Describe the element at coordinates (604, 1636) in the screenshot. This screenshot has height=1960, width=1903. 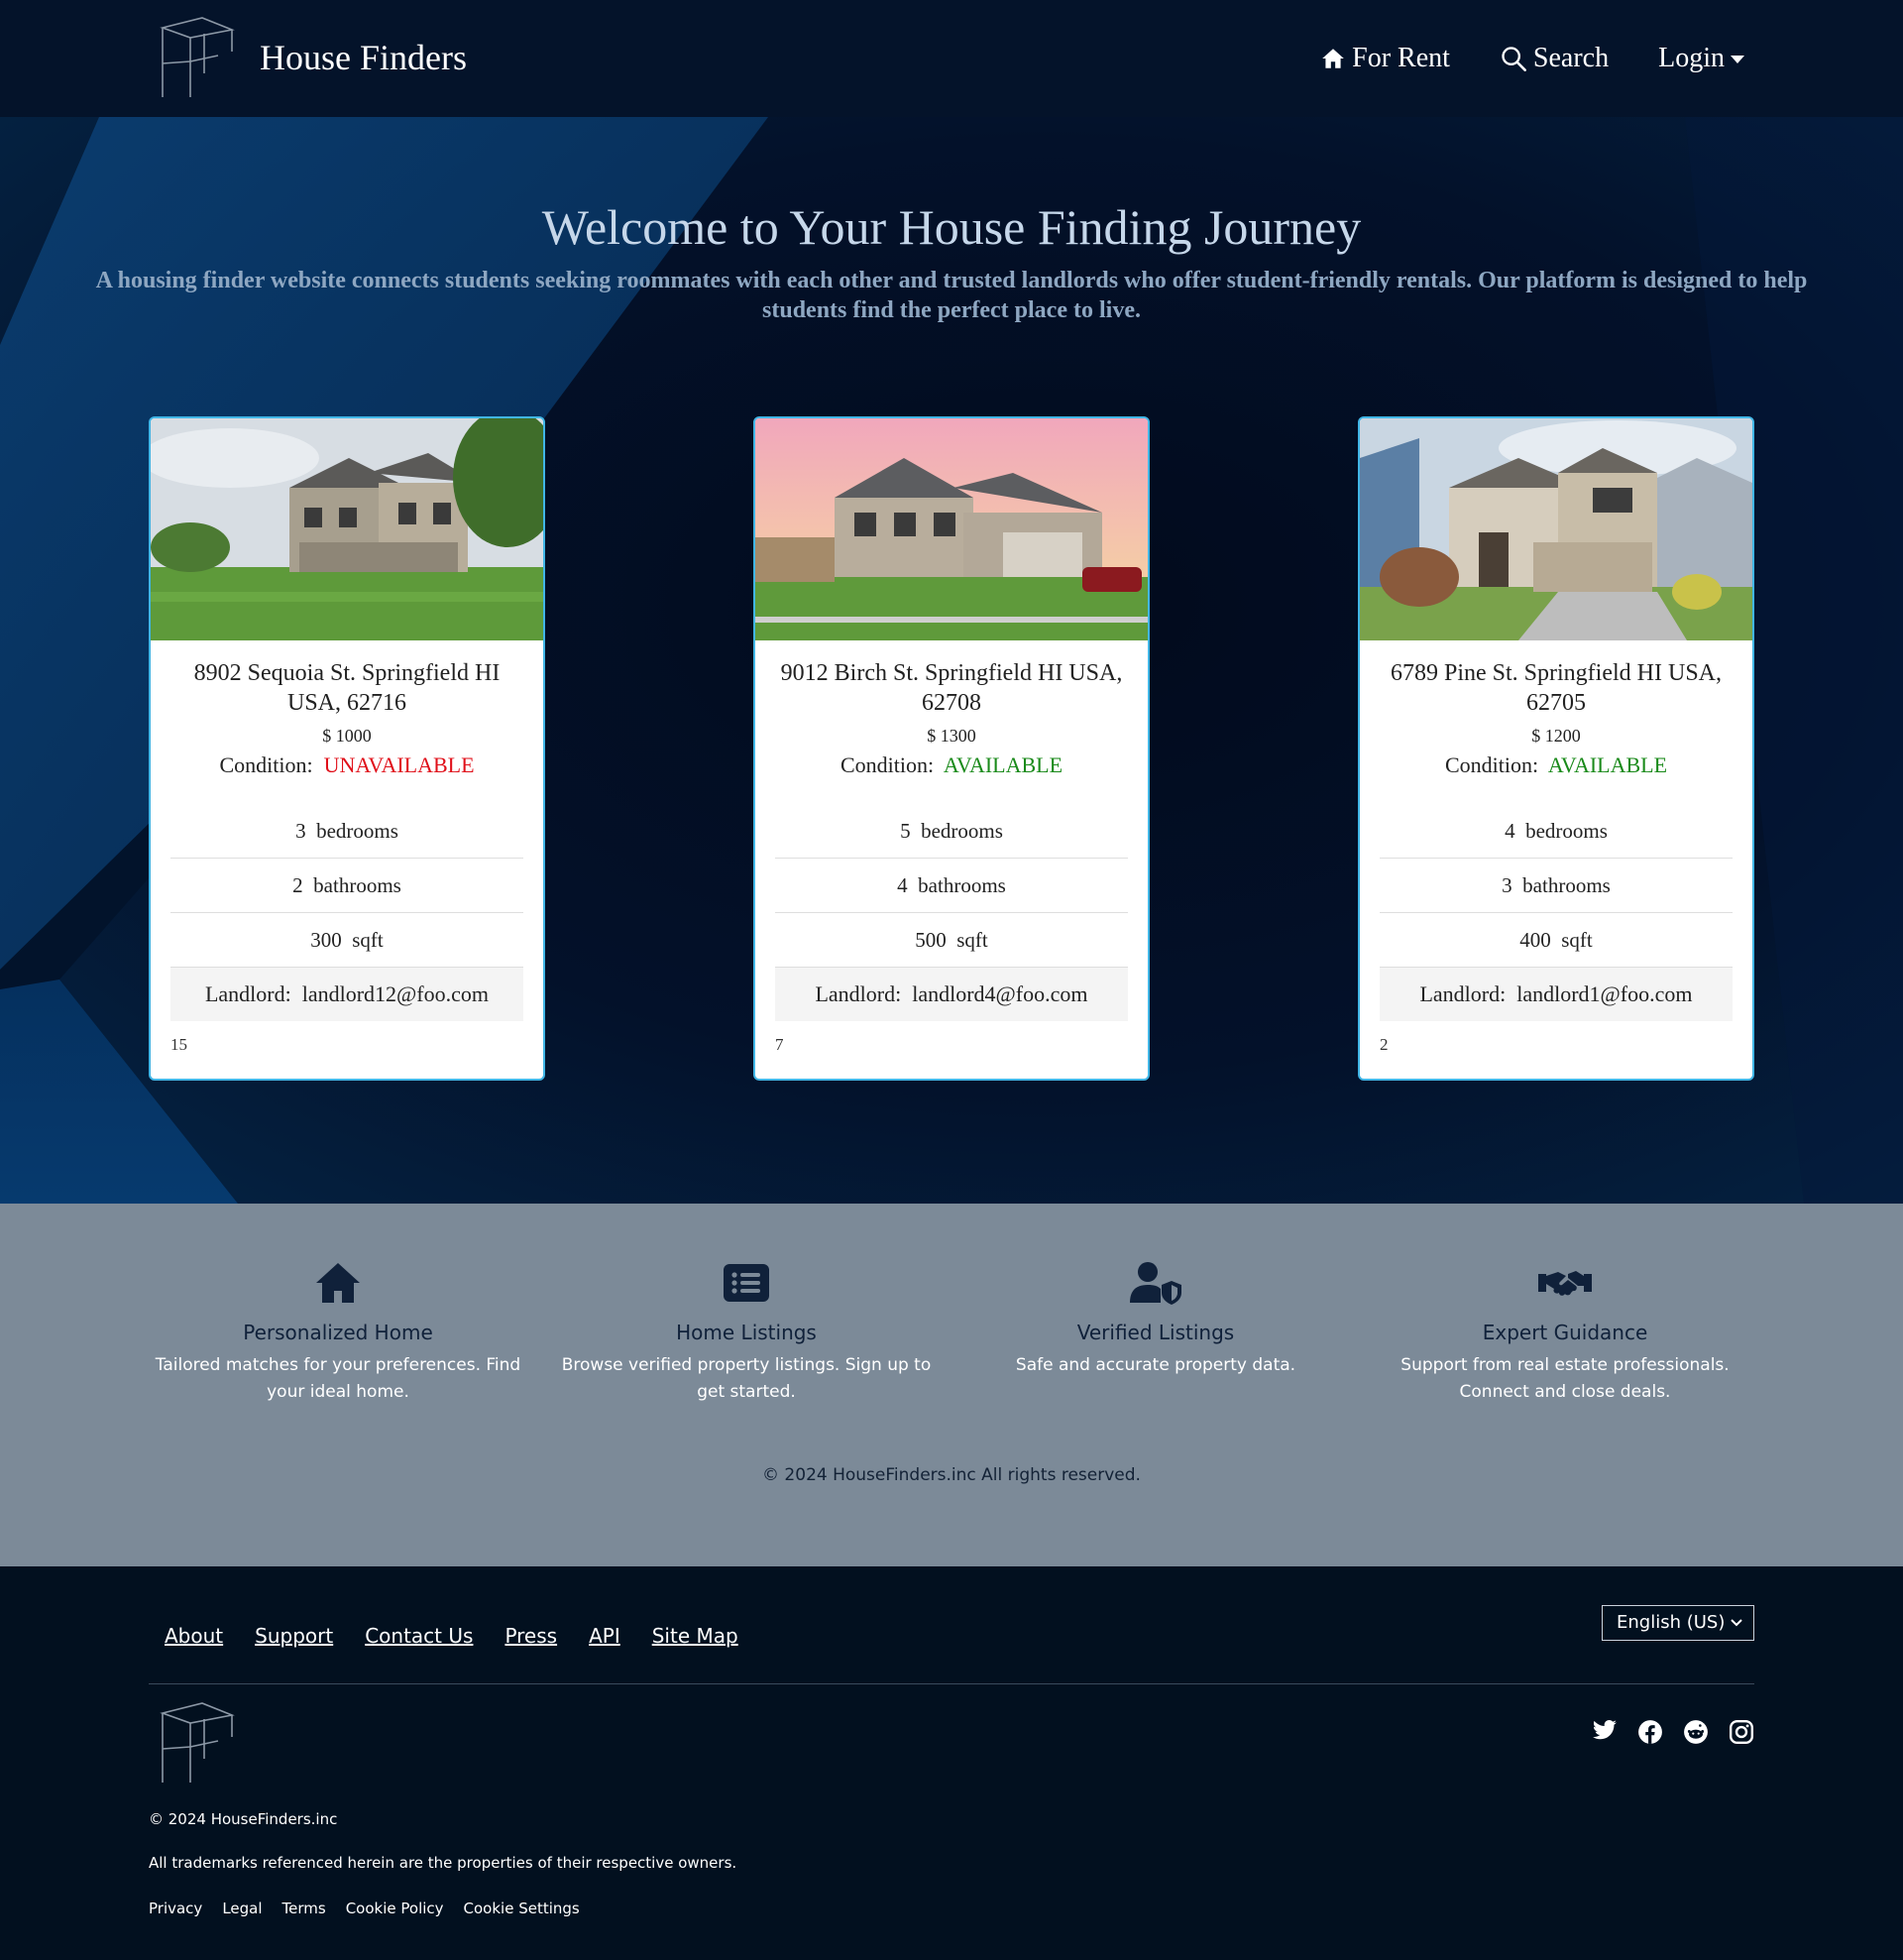
I see `footer-link-api: API` at that location.